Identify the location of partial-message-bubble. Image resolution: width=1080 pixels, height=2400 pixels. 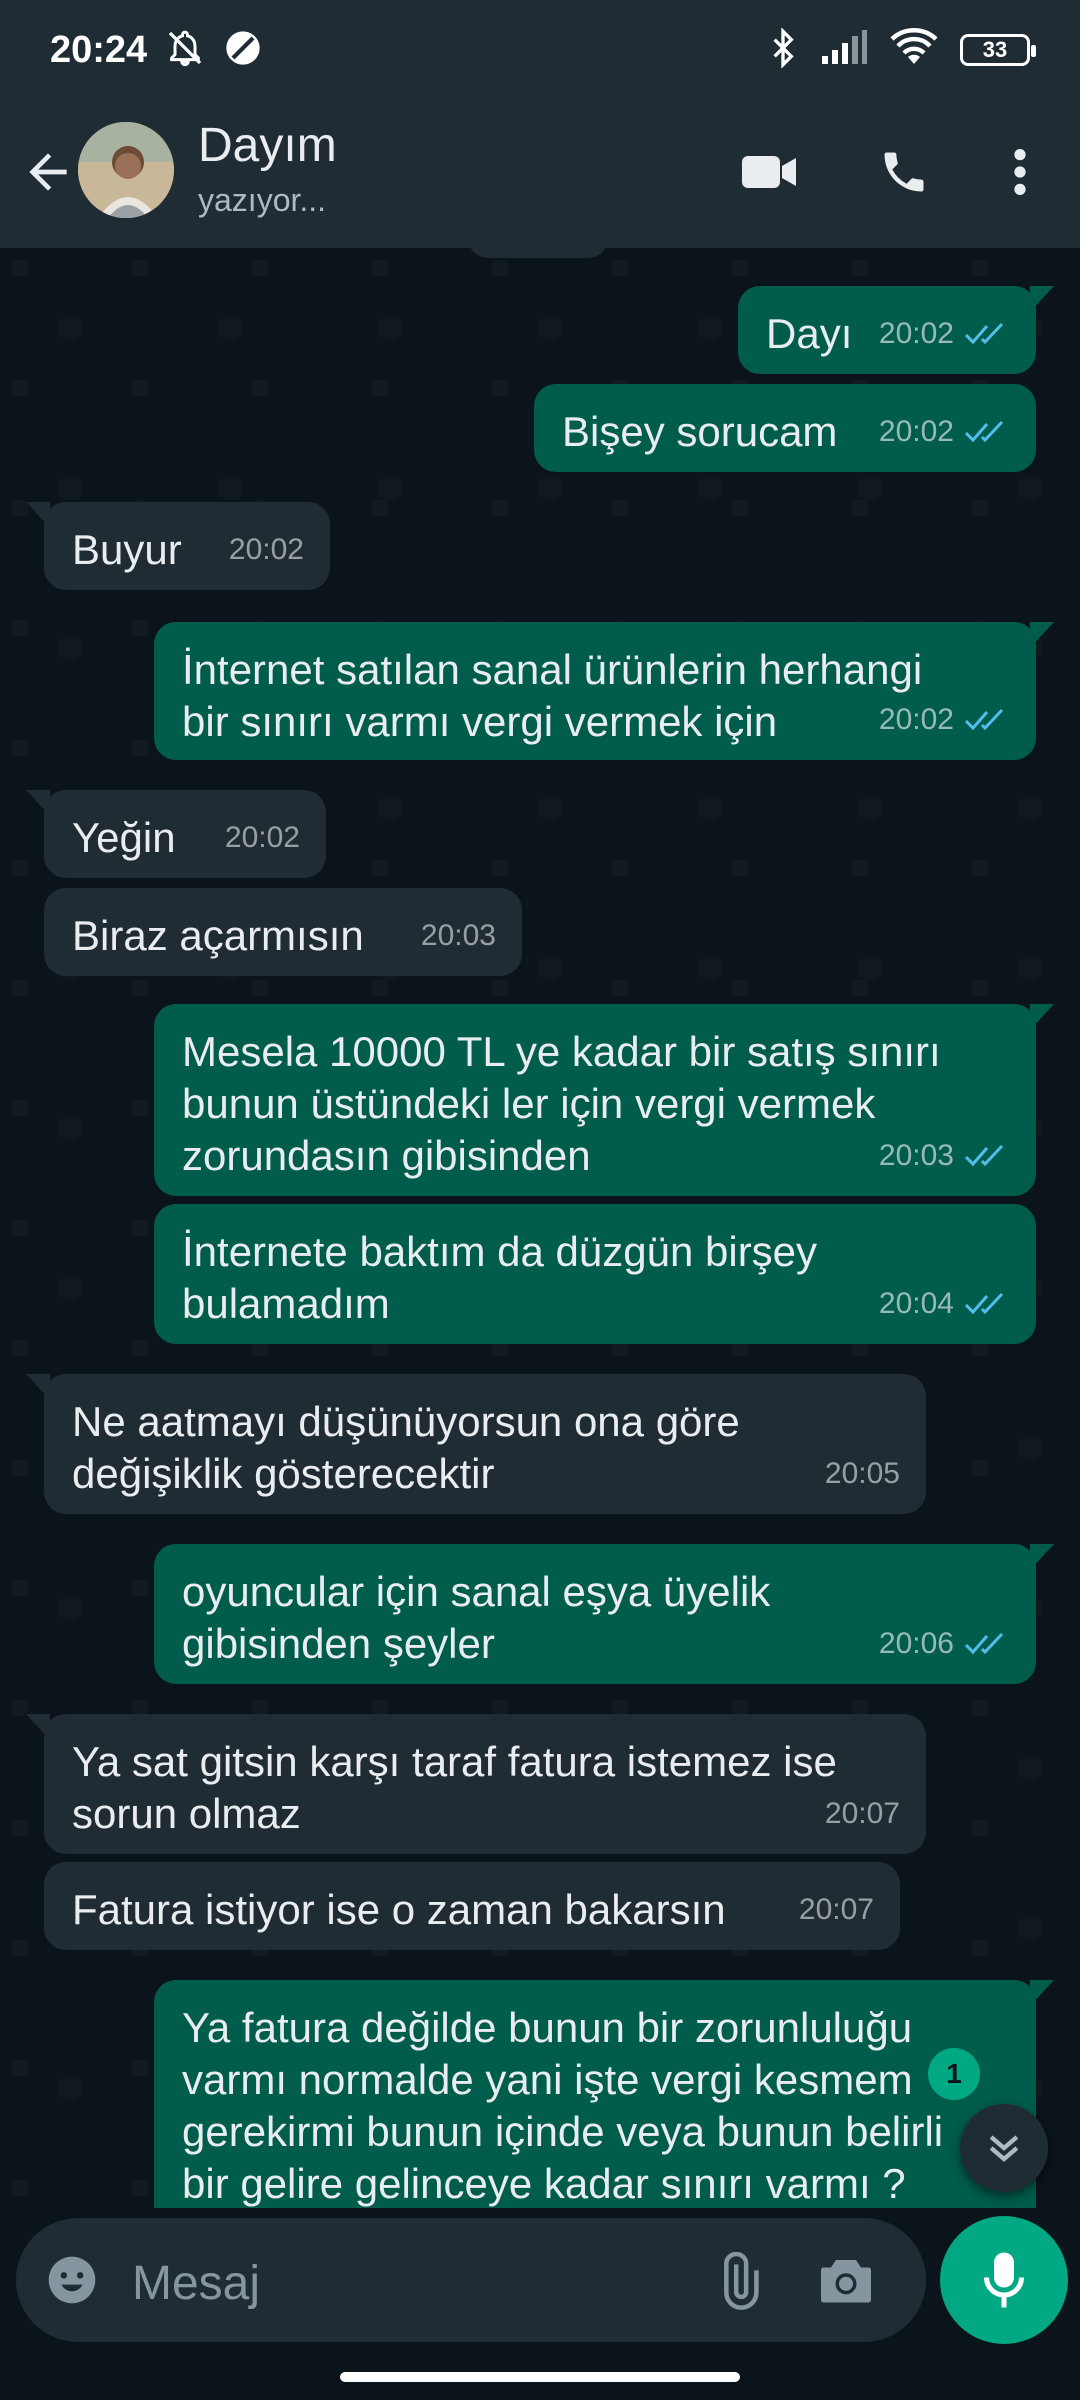
(538, 253).